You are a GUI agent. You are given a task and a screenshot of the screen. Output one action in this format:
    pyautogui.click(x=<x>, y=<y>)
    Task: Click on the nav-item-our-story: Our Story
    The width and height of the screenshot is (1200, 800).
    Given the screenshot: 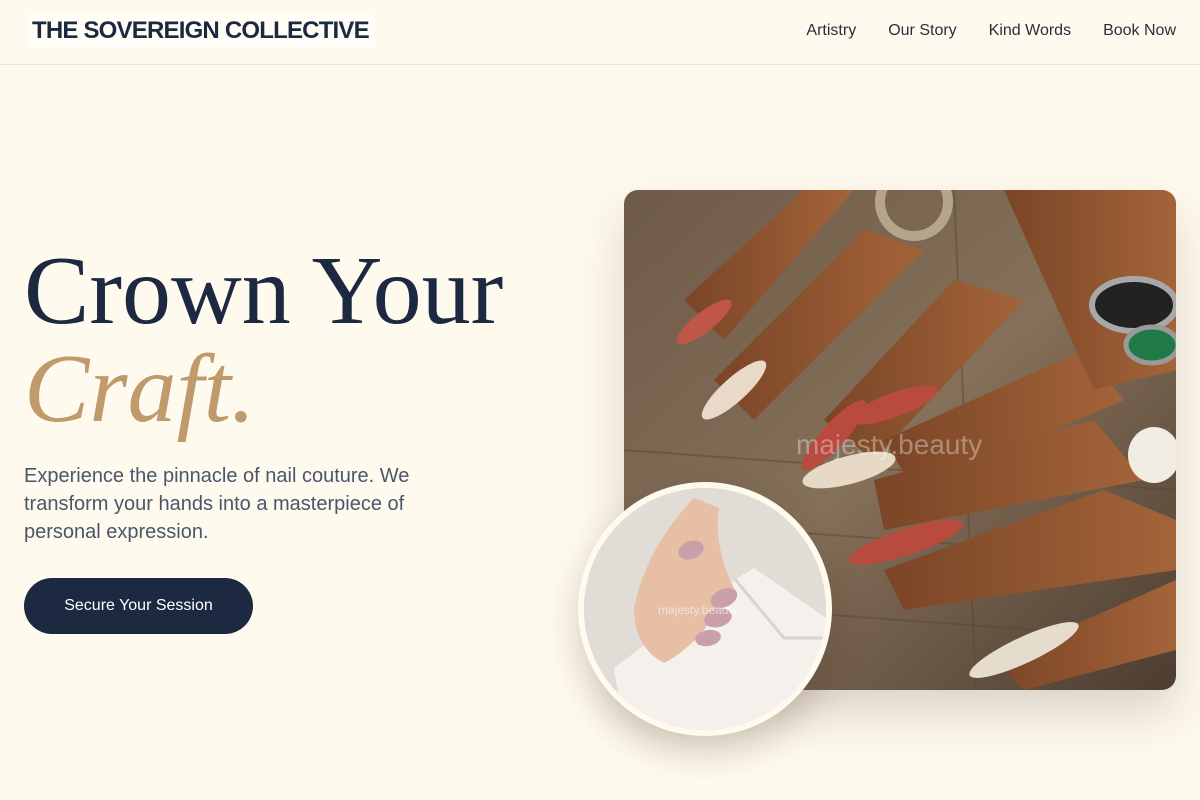 What is the action you would take?
    pyautogui.click(x=922, y=31)
    